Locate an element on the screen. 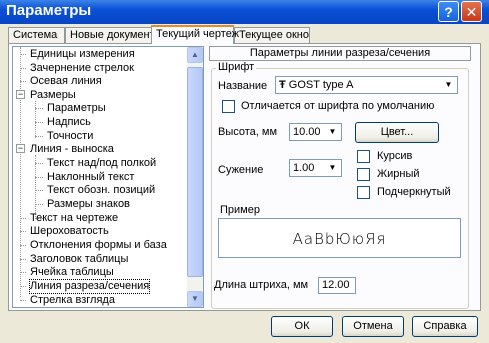 This screenshot has width=489, height=343. tree-item-inscription: Надпись is located at coordinates (69, 122).